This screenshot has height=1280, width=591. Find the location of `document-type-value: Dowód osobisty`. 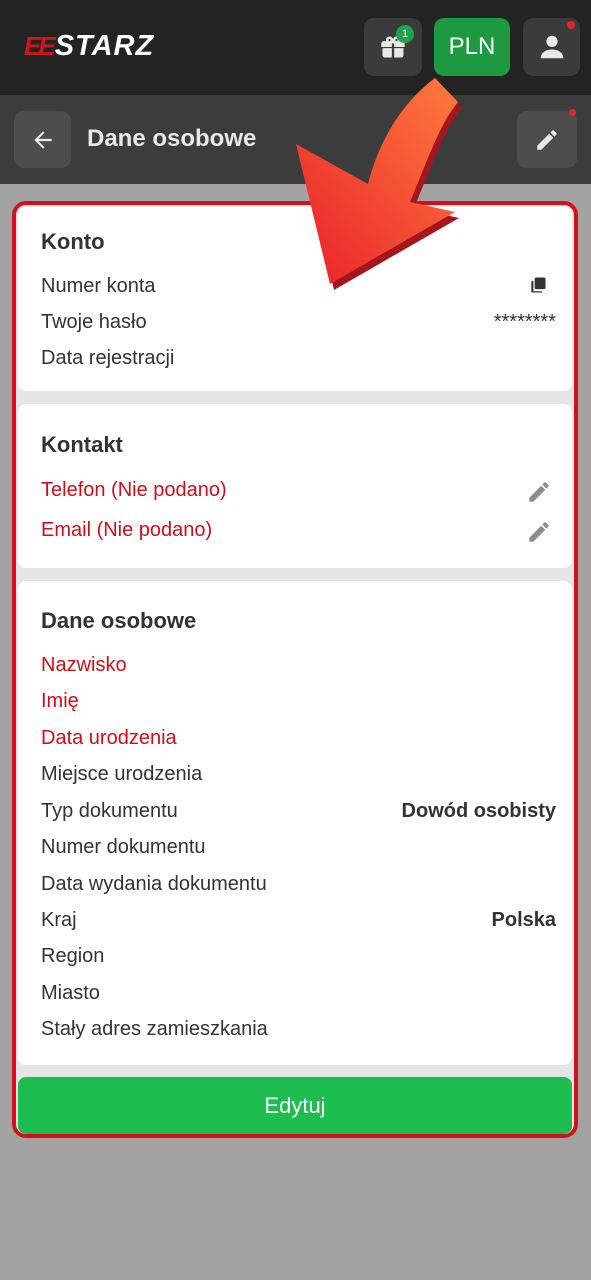

document-type-value: Dowód osobisty is located at coordinates (478, 811).